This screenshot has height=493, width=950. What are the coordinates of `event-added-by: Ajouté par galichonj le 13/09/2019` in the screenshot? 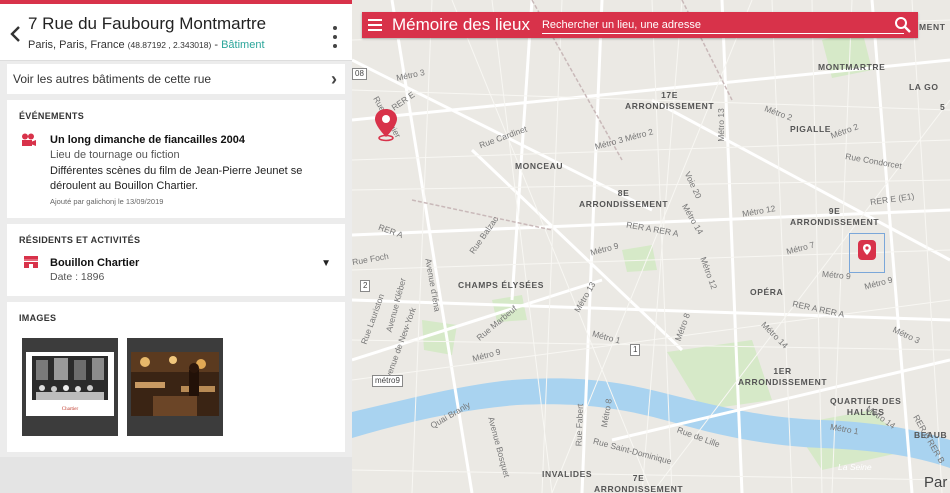 It's located at (107, 201).